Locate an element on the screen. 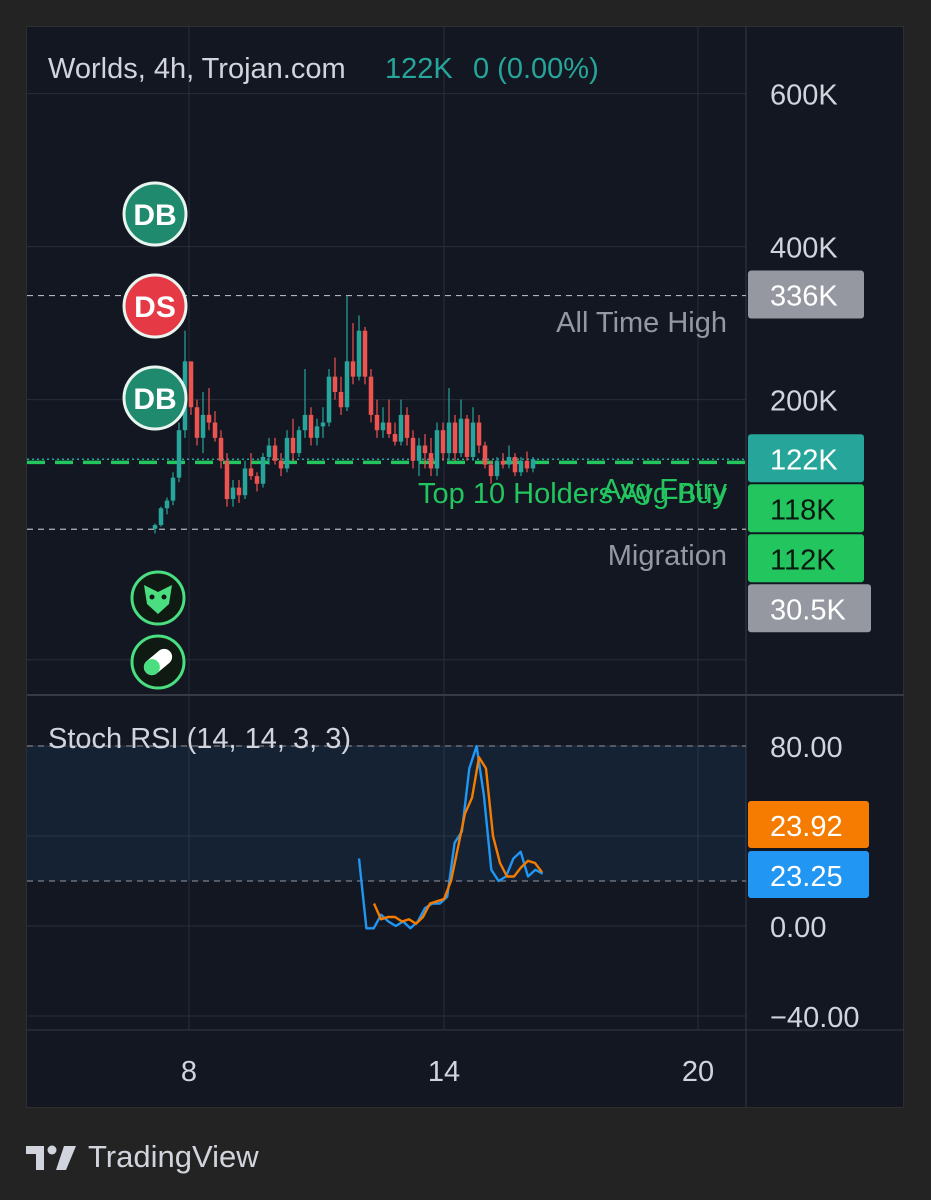  sell-marker: DS is located at coordinates (155, 306).